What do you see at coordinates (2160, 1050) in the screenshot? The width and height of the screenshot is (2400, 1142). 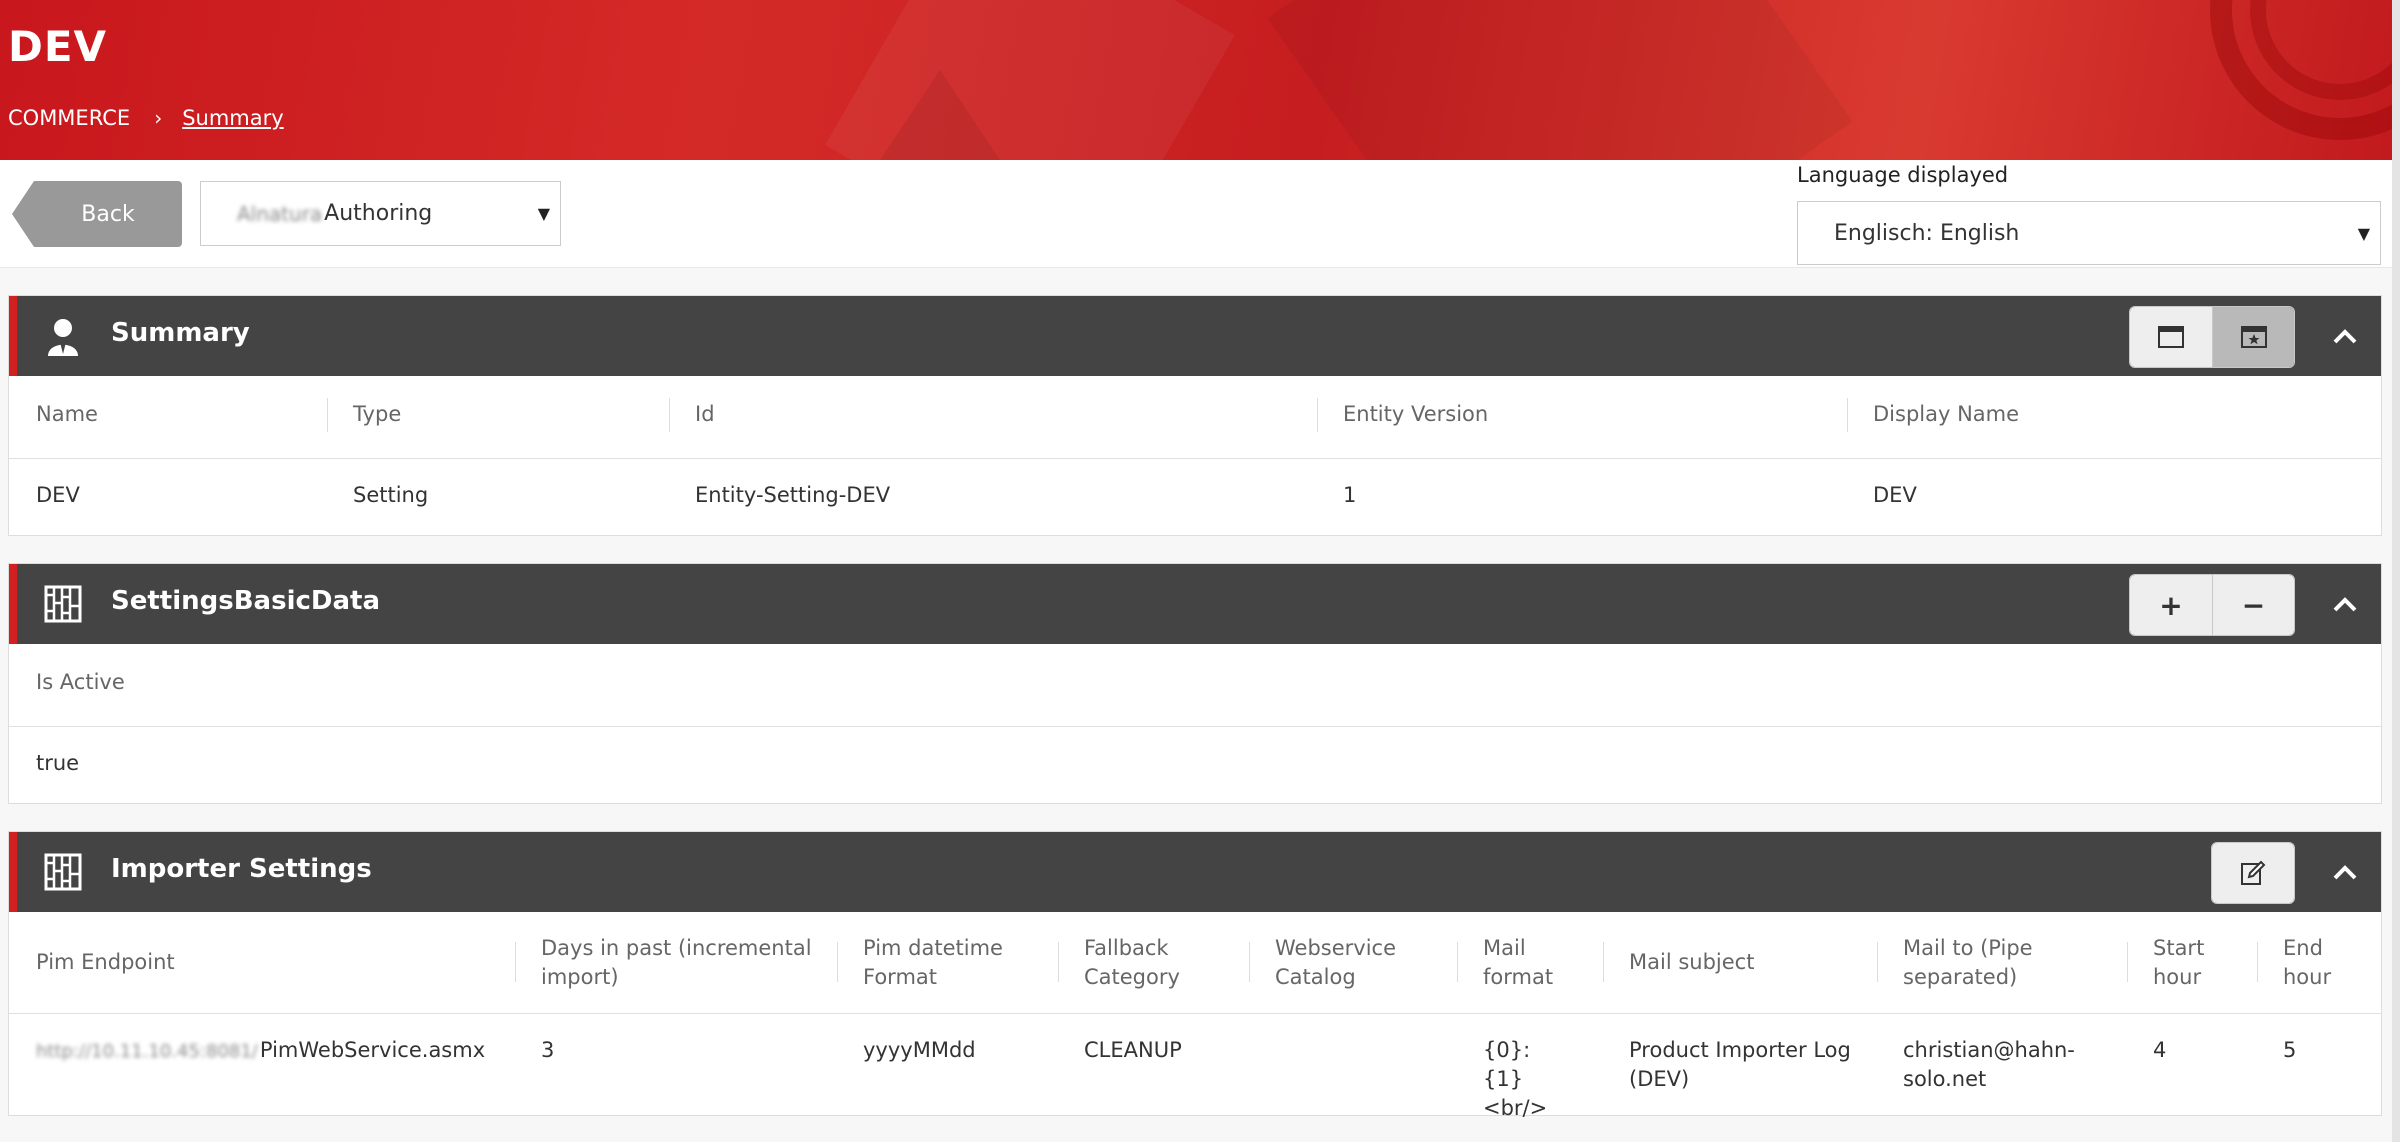 I see `cell-start-hour: 4` at bounding box center [2160, 1050].